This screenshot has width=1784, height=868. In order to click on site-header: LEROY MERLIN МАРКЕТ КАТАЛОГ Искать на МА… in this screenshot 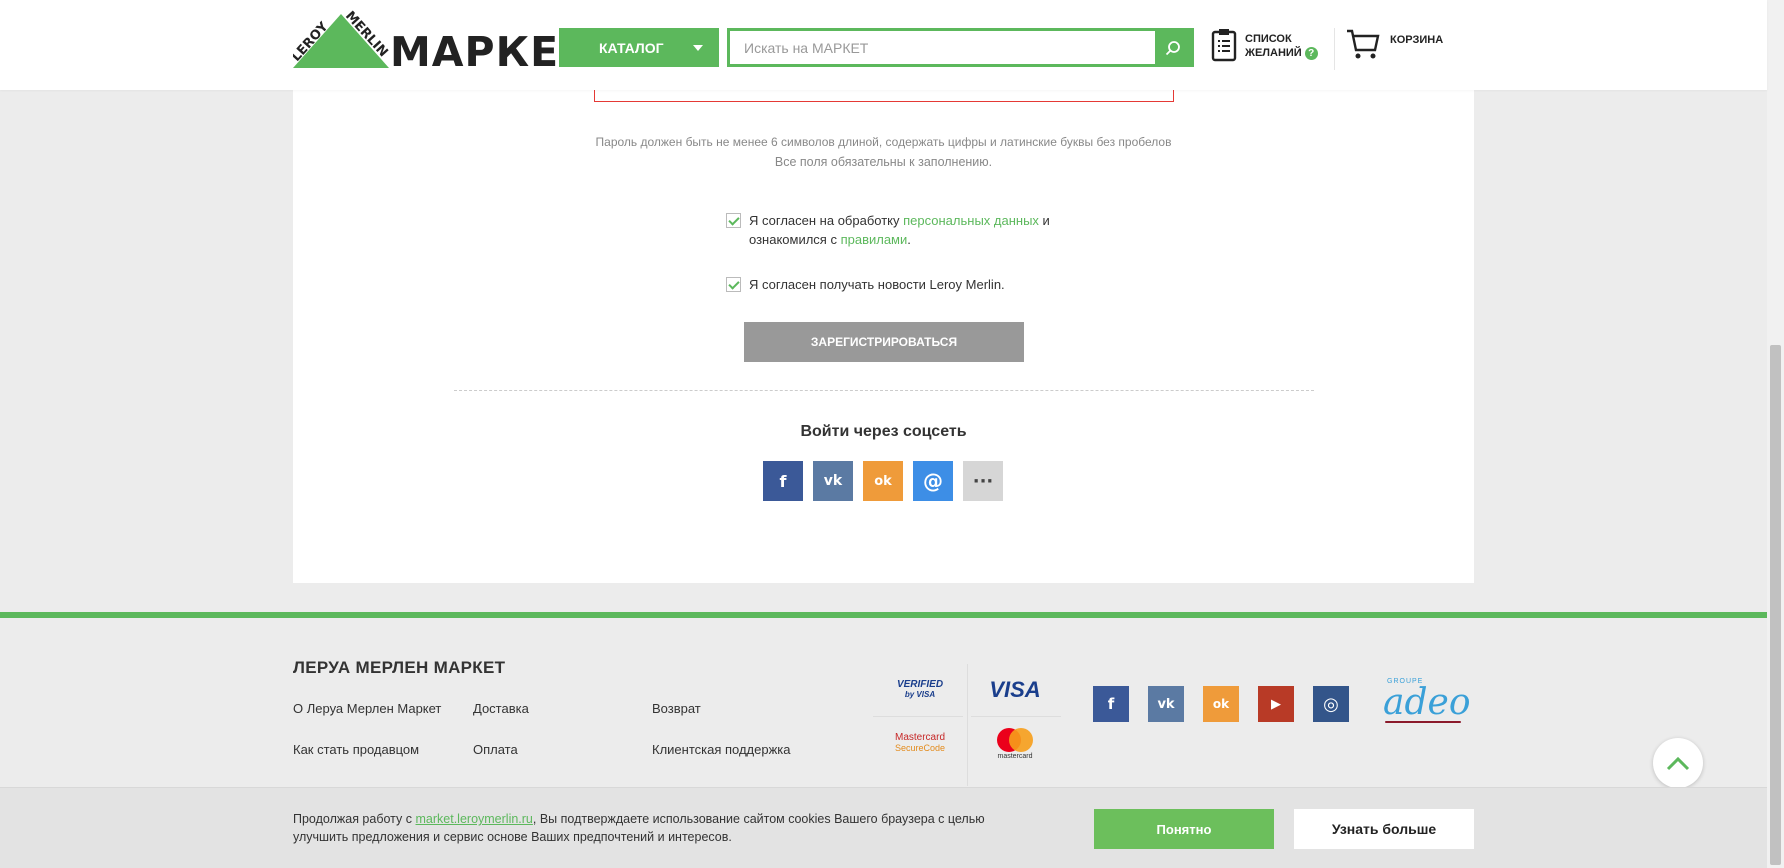, I will do `click(883, 45)`.